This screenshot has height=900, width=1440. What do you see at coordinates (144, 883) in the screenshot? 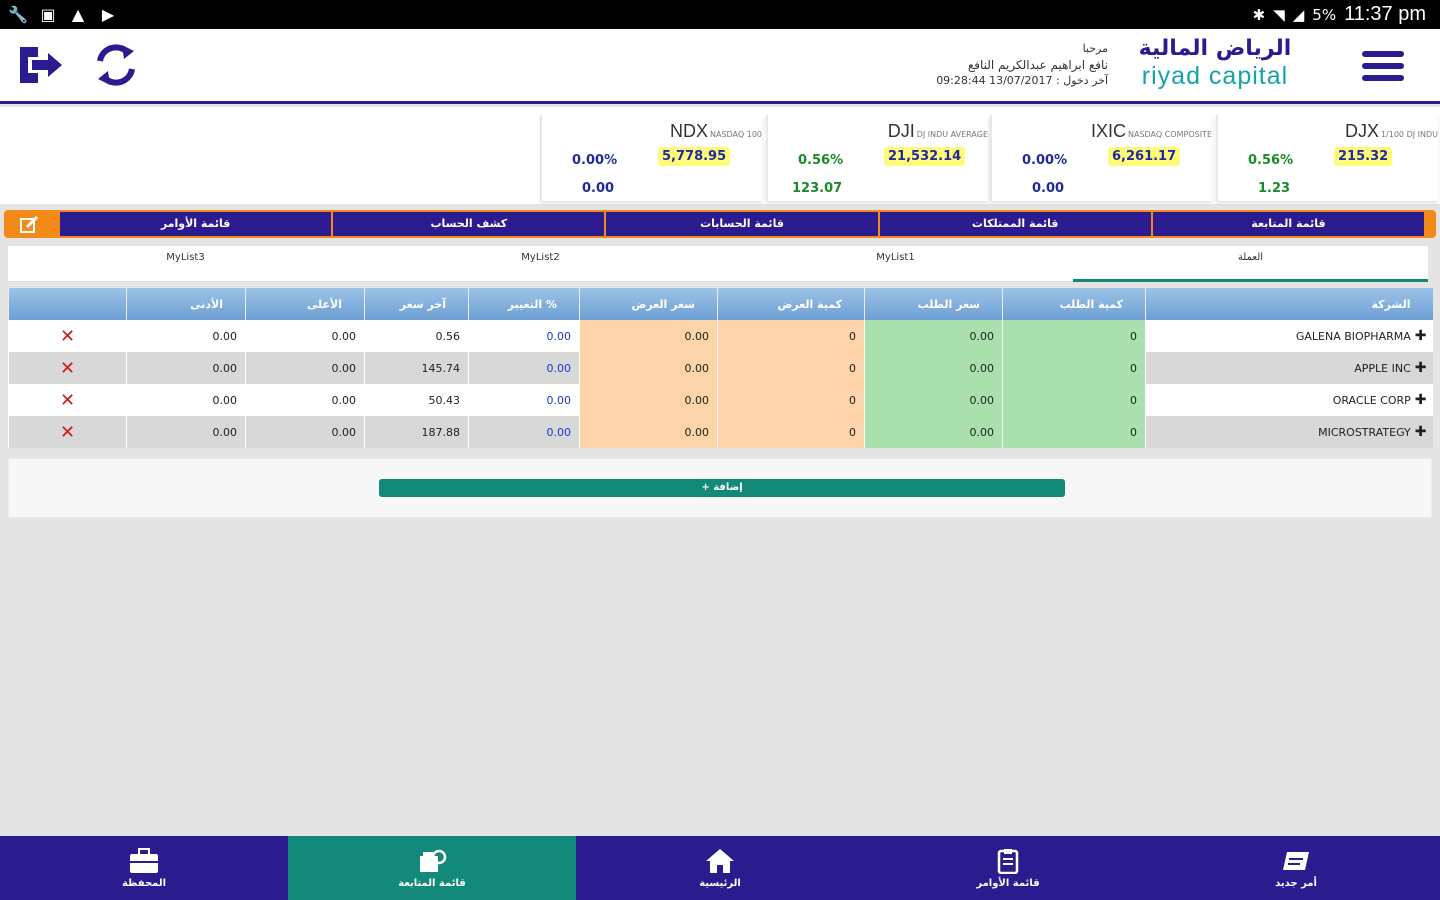
I see `nav-label: المحفظة` at bounding box center [144, 883].